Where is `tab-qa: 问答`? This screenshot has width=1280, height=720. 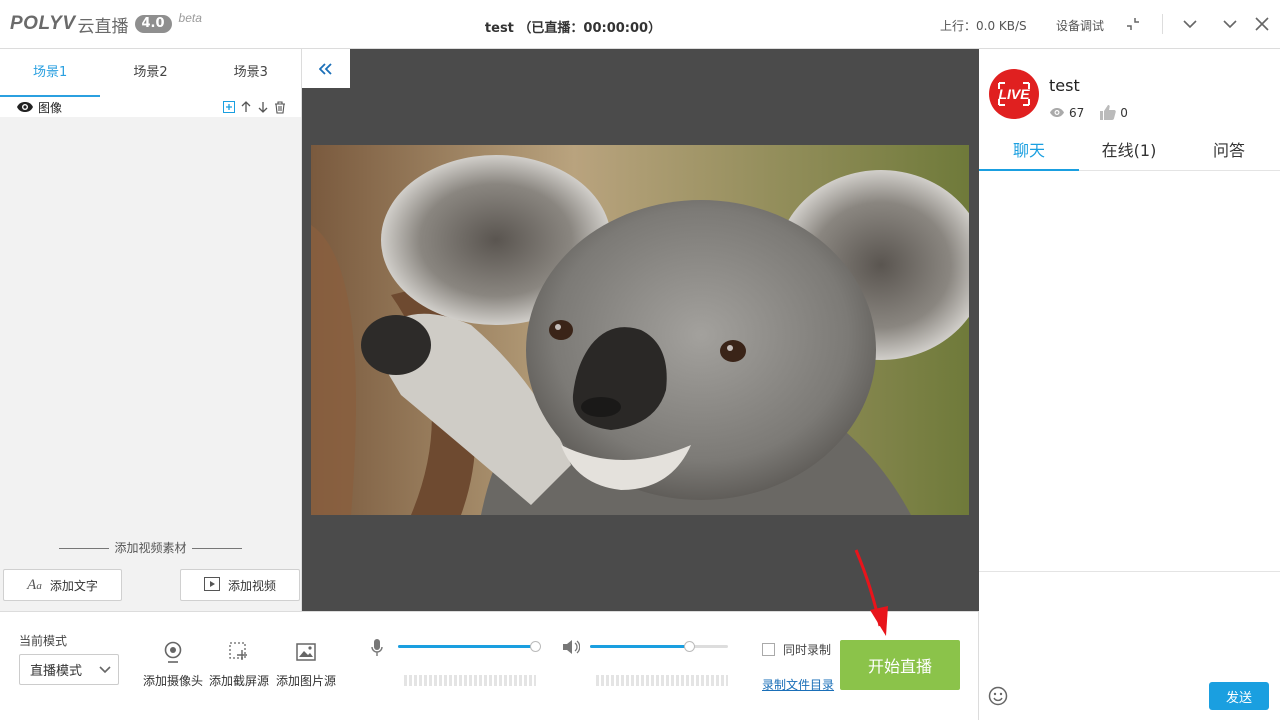 tab-qa: 问答 is located at coordinates (1229, 153).